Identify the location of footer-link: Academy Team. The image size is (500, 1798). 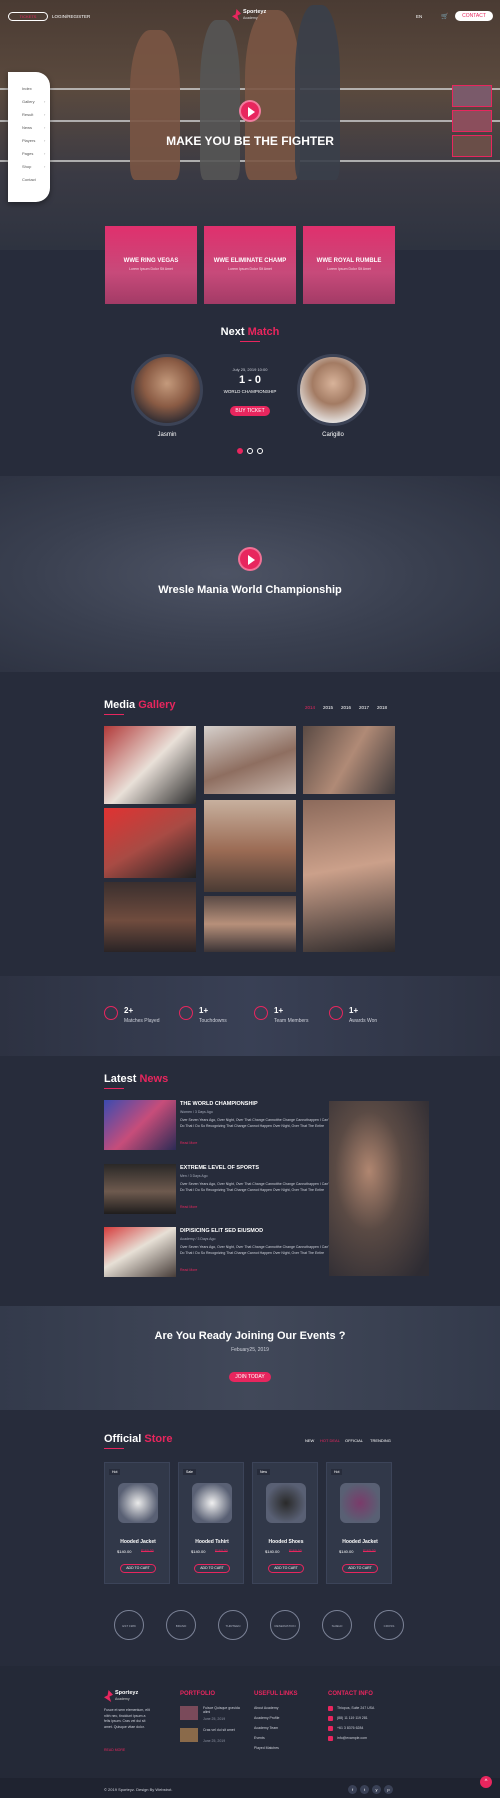
(266, 1728).